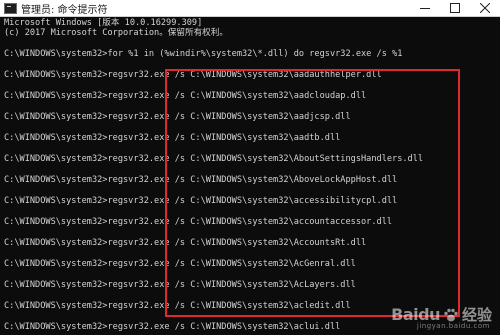 This screenshot has width=500, height=335. I want to click on header-line: (c) 2017 Microsoft Corporation。保留所有权利。, so click(116, 33).